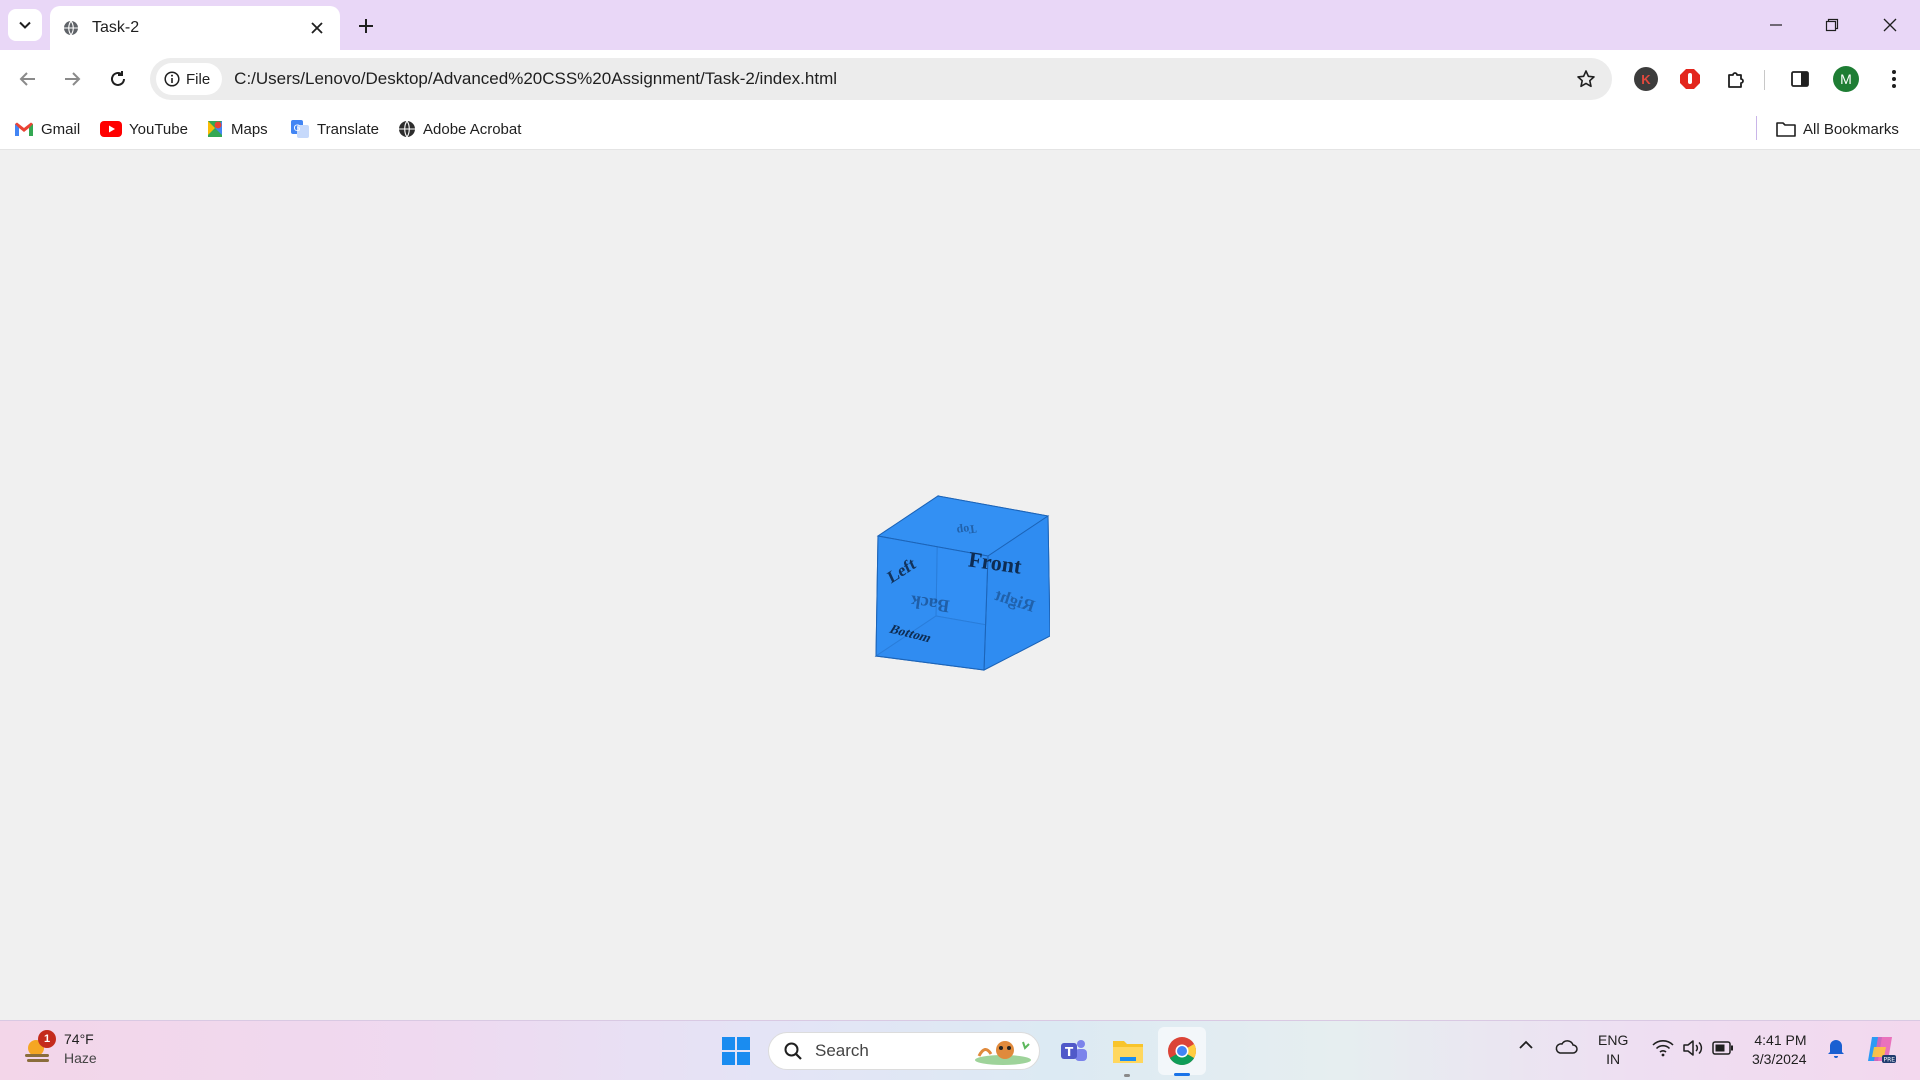  I want to click on bookmark-adobe-acrobat: Adobe Acrobat, so click(459, 129).